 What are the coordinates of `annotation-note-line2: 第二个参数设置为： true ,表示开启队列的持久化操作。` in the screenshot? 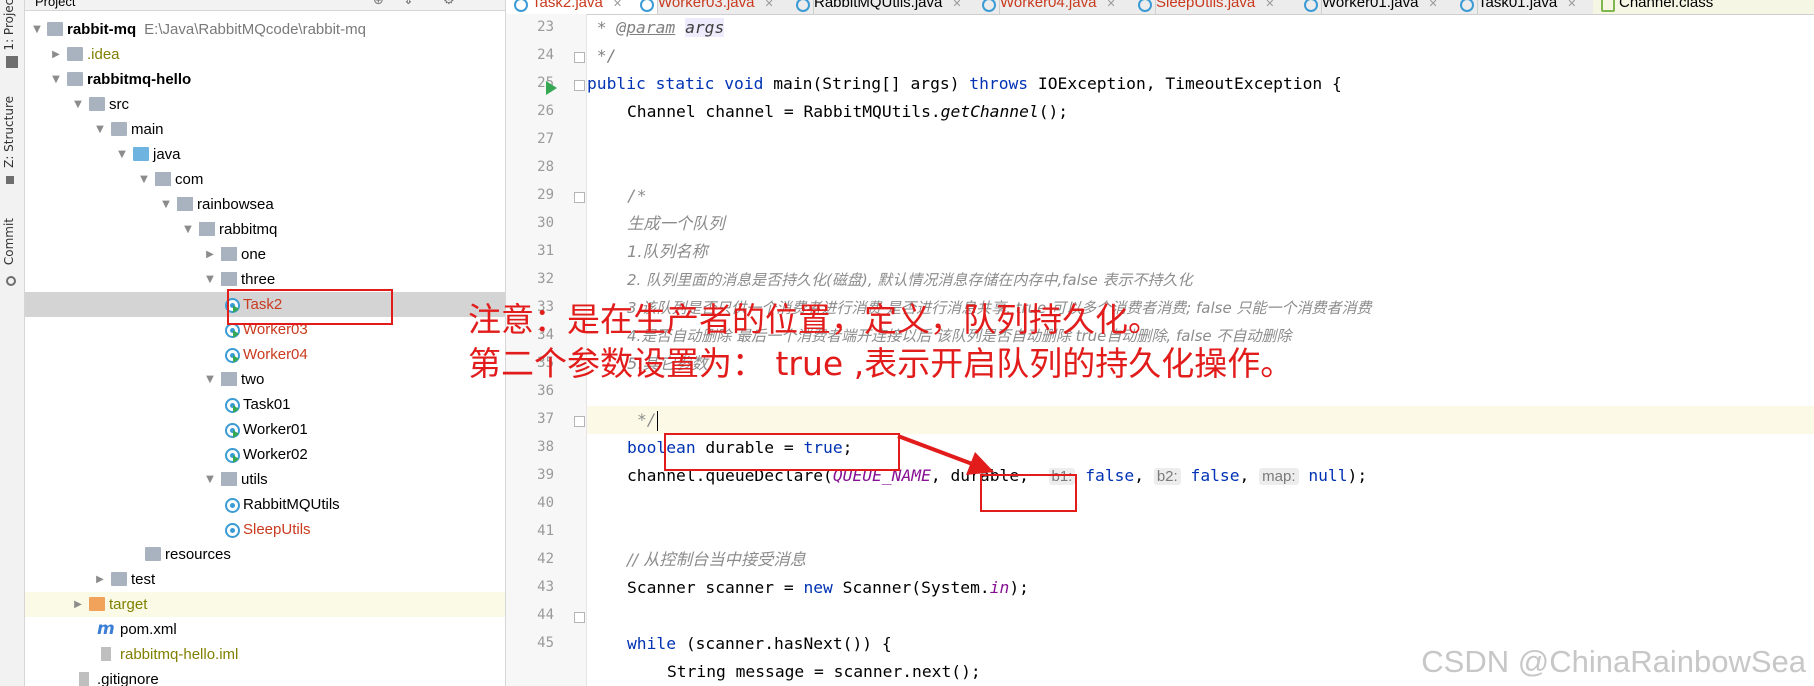 It's located at (881, 363).